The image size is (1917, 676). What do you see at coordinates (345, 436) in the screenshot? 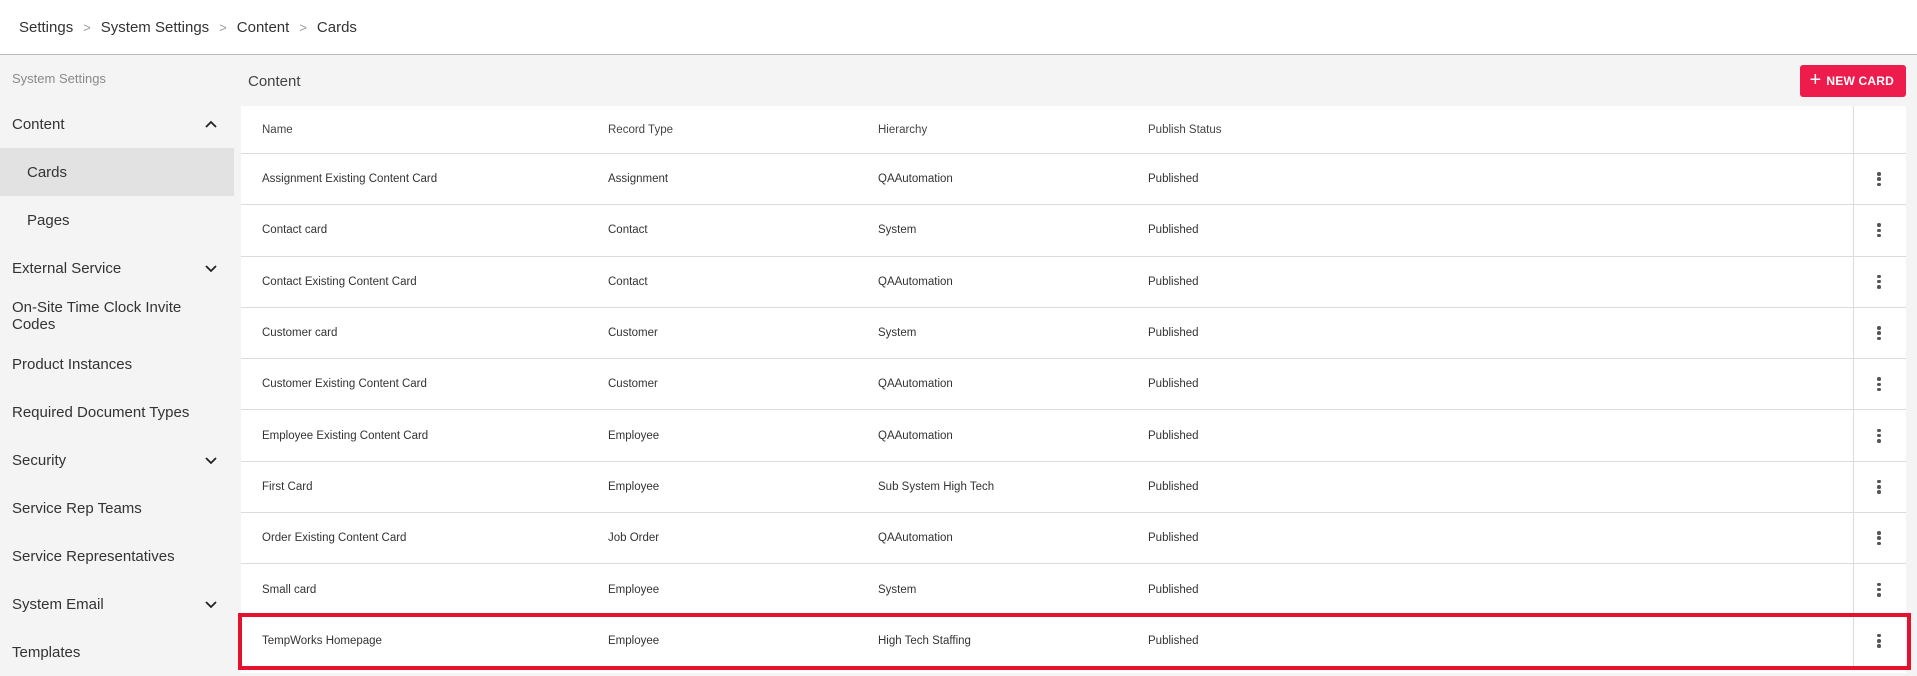
I see `cell-name: Employee Existing Content Card` at bounding box center [345, 436].